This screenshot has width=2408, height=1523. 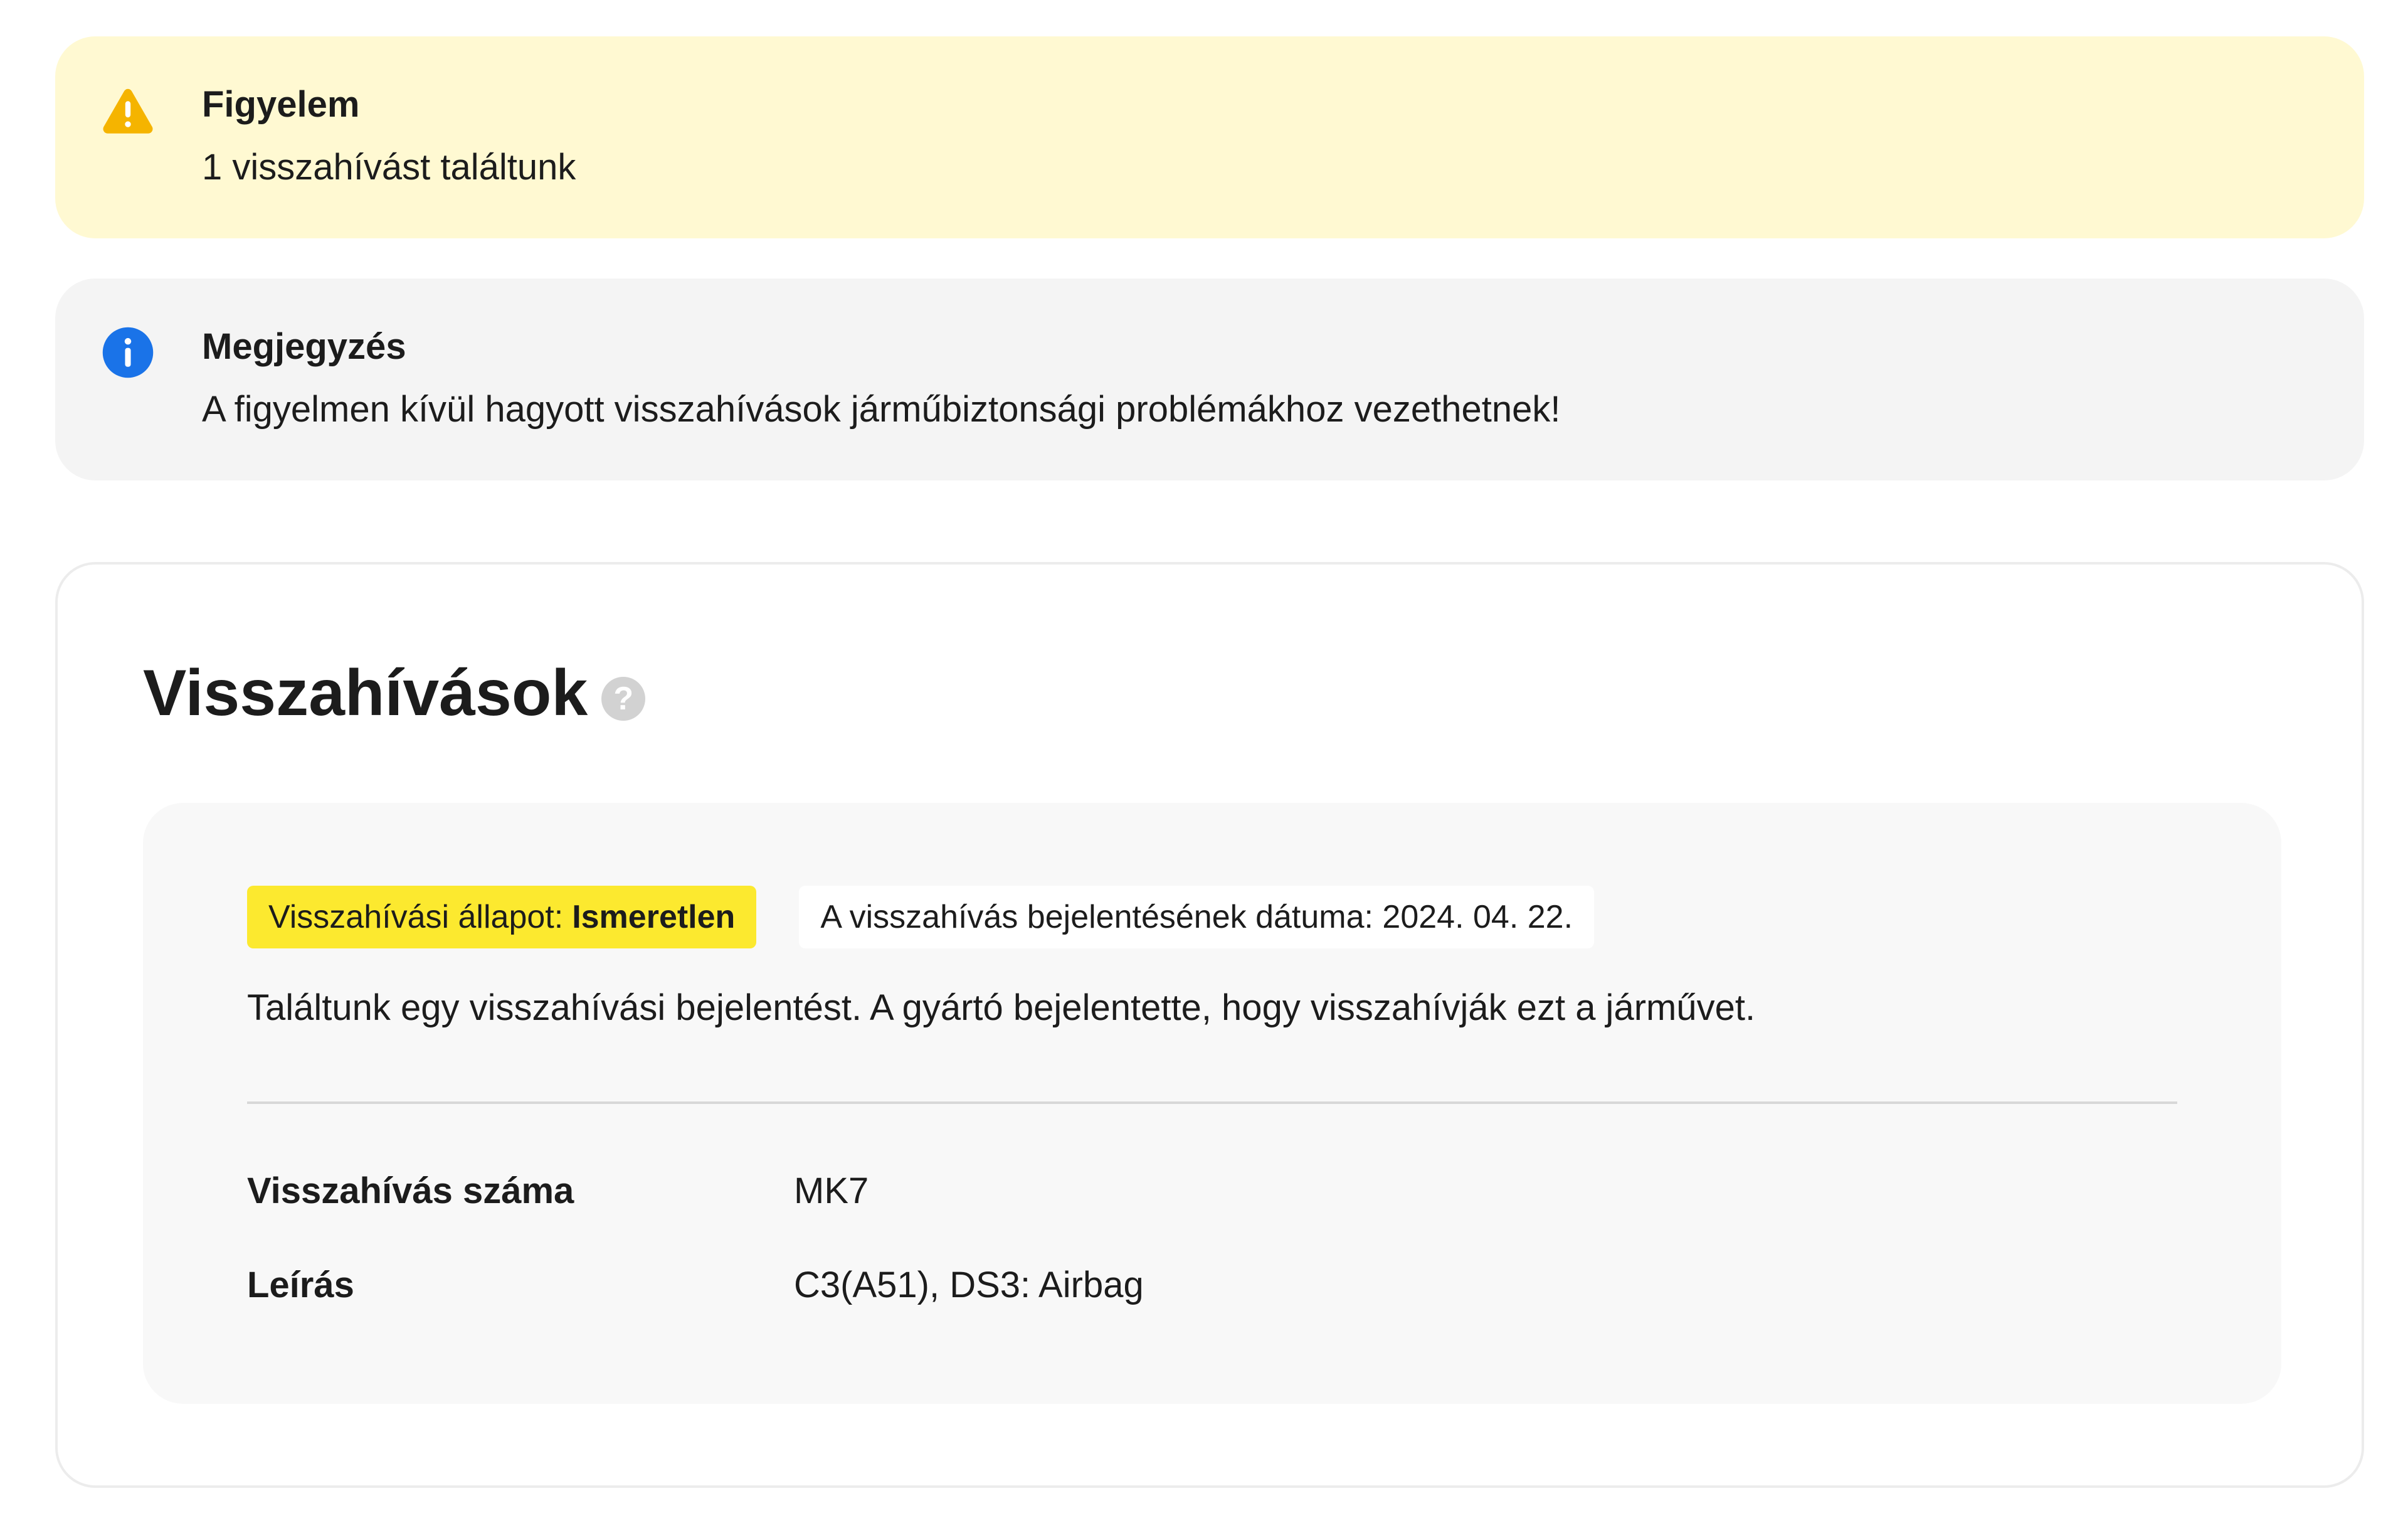 I want to click on recall-status-label: Visszahívási állapot:, so click(x=416, y=917).